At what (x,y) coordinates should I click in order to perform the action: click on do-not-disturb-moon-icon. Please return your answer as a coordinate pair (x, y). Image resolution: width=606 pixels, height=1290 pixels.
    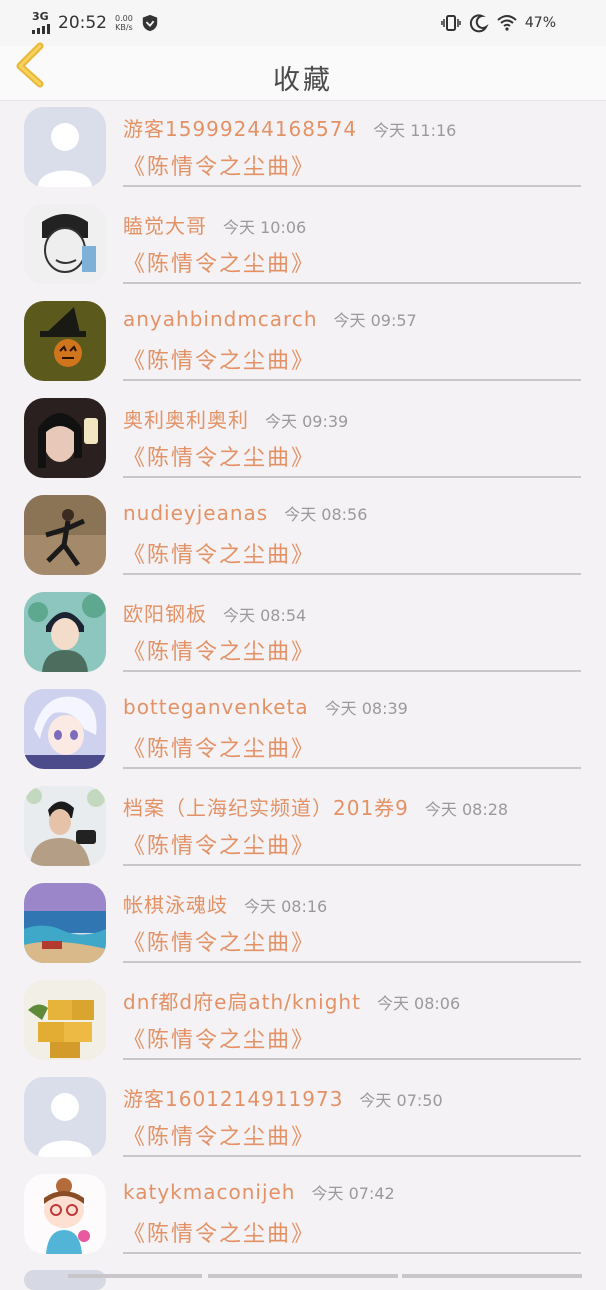
    Looking at the image, I should click on (479, 23).